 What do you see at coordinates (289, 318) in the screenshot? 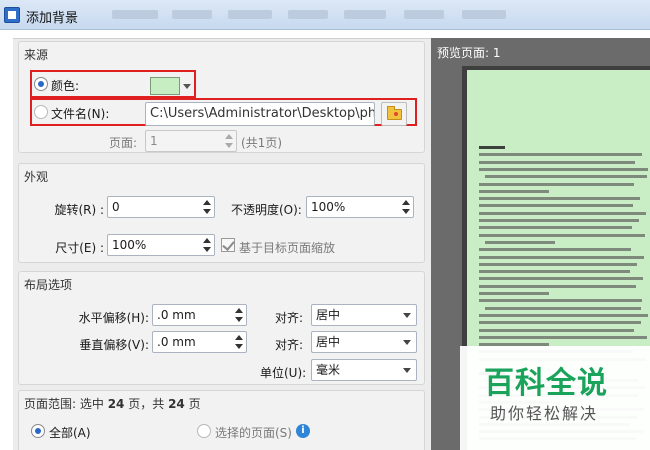
I see `align-label-1: 对齐:` at bounding box center [289, 318].